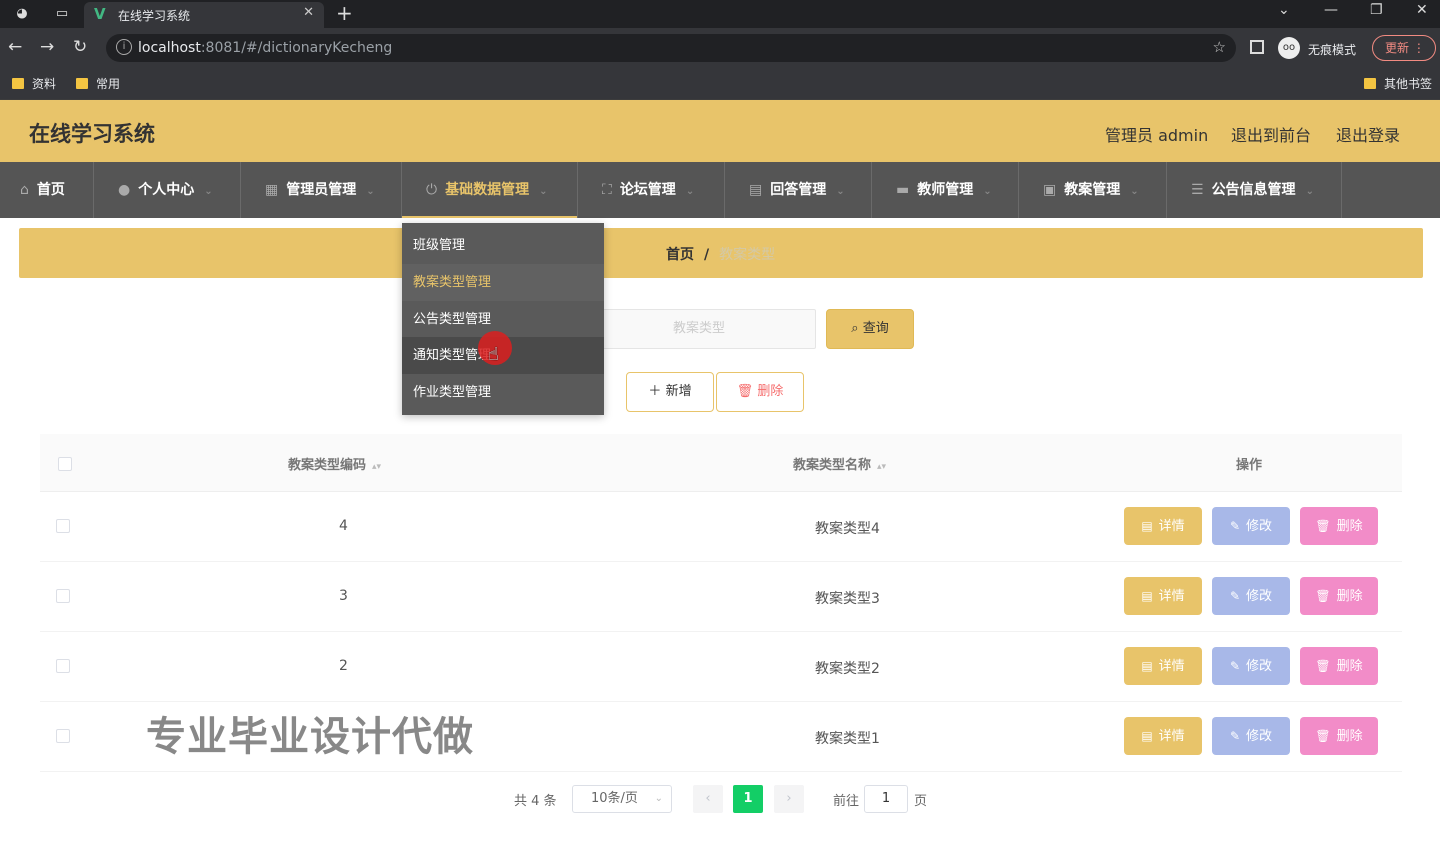 The image size is (1440, 864). I want to click on back-to-frontend-link: 退出到前台, so click(1271, 134).